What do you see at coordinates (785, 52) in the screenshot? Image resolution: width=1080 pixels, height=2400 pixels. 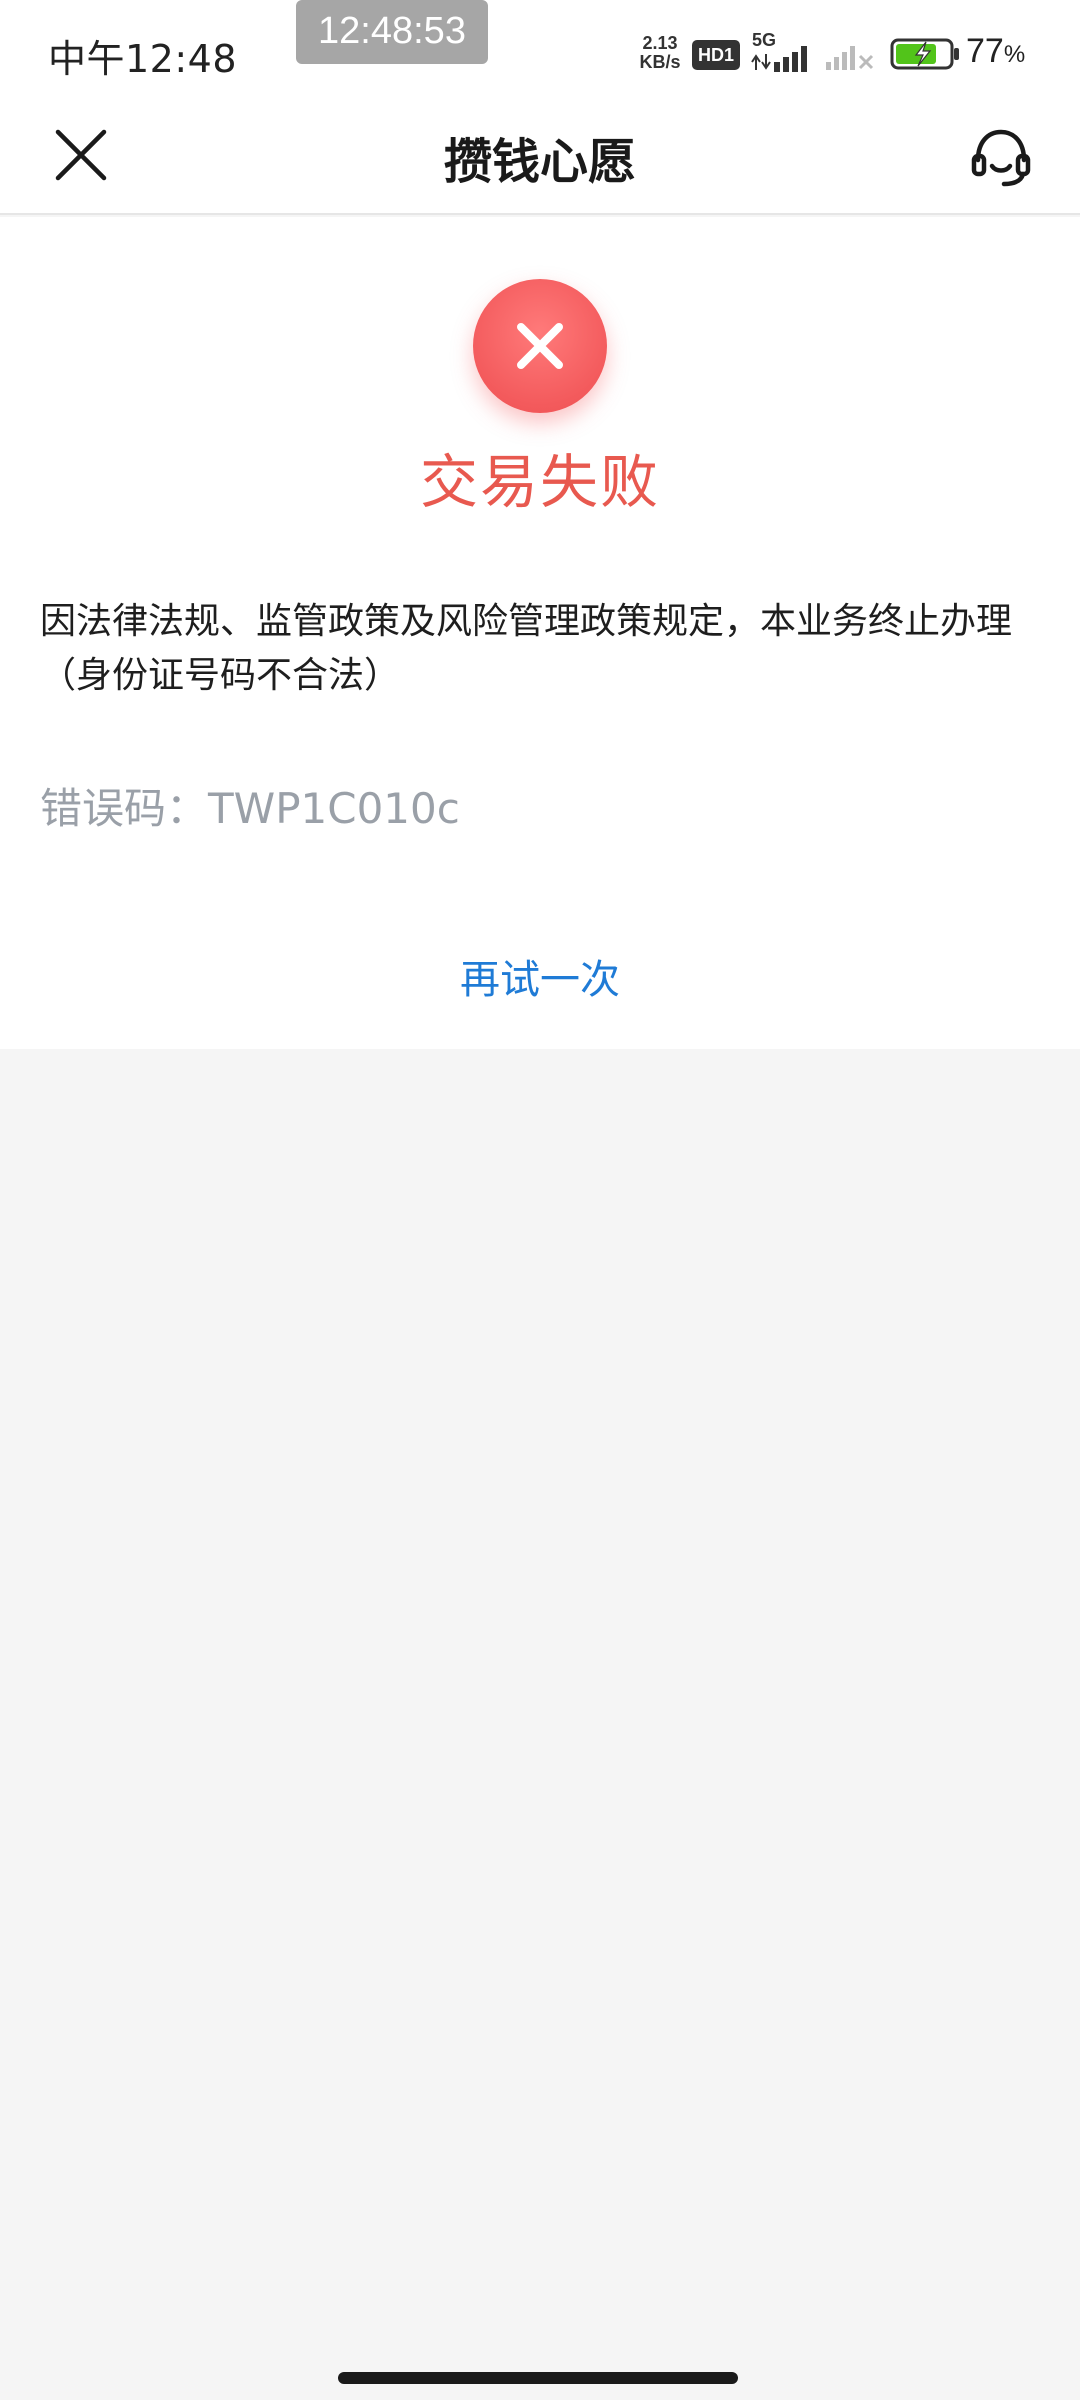 I see `signal-5g-icon: 5G` at bounding box center [785, 52].